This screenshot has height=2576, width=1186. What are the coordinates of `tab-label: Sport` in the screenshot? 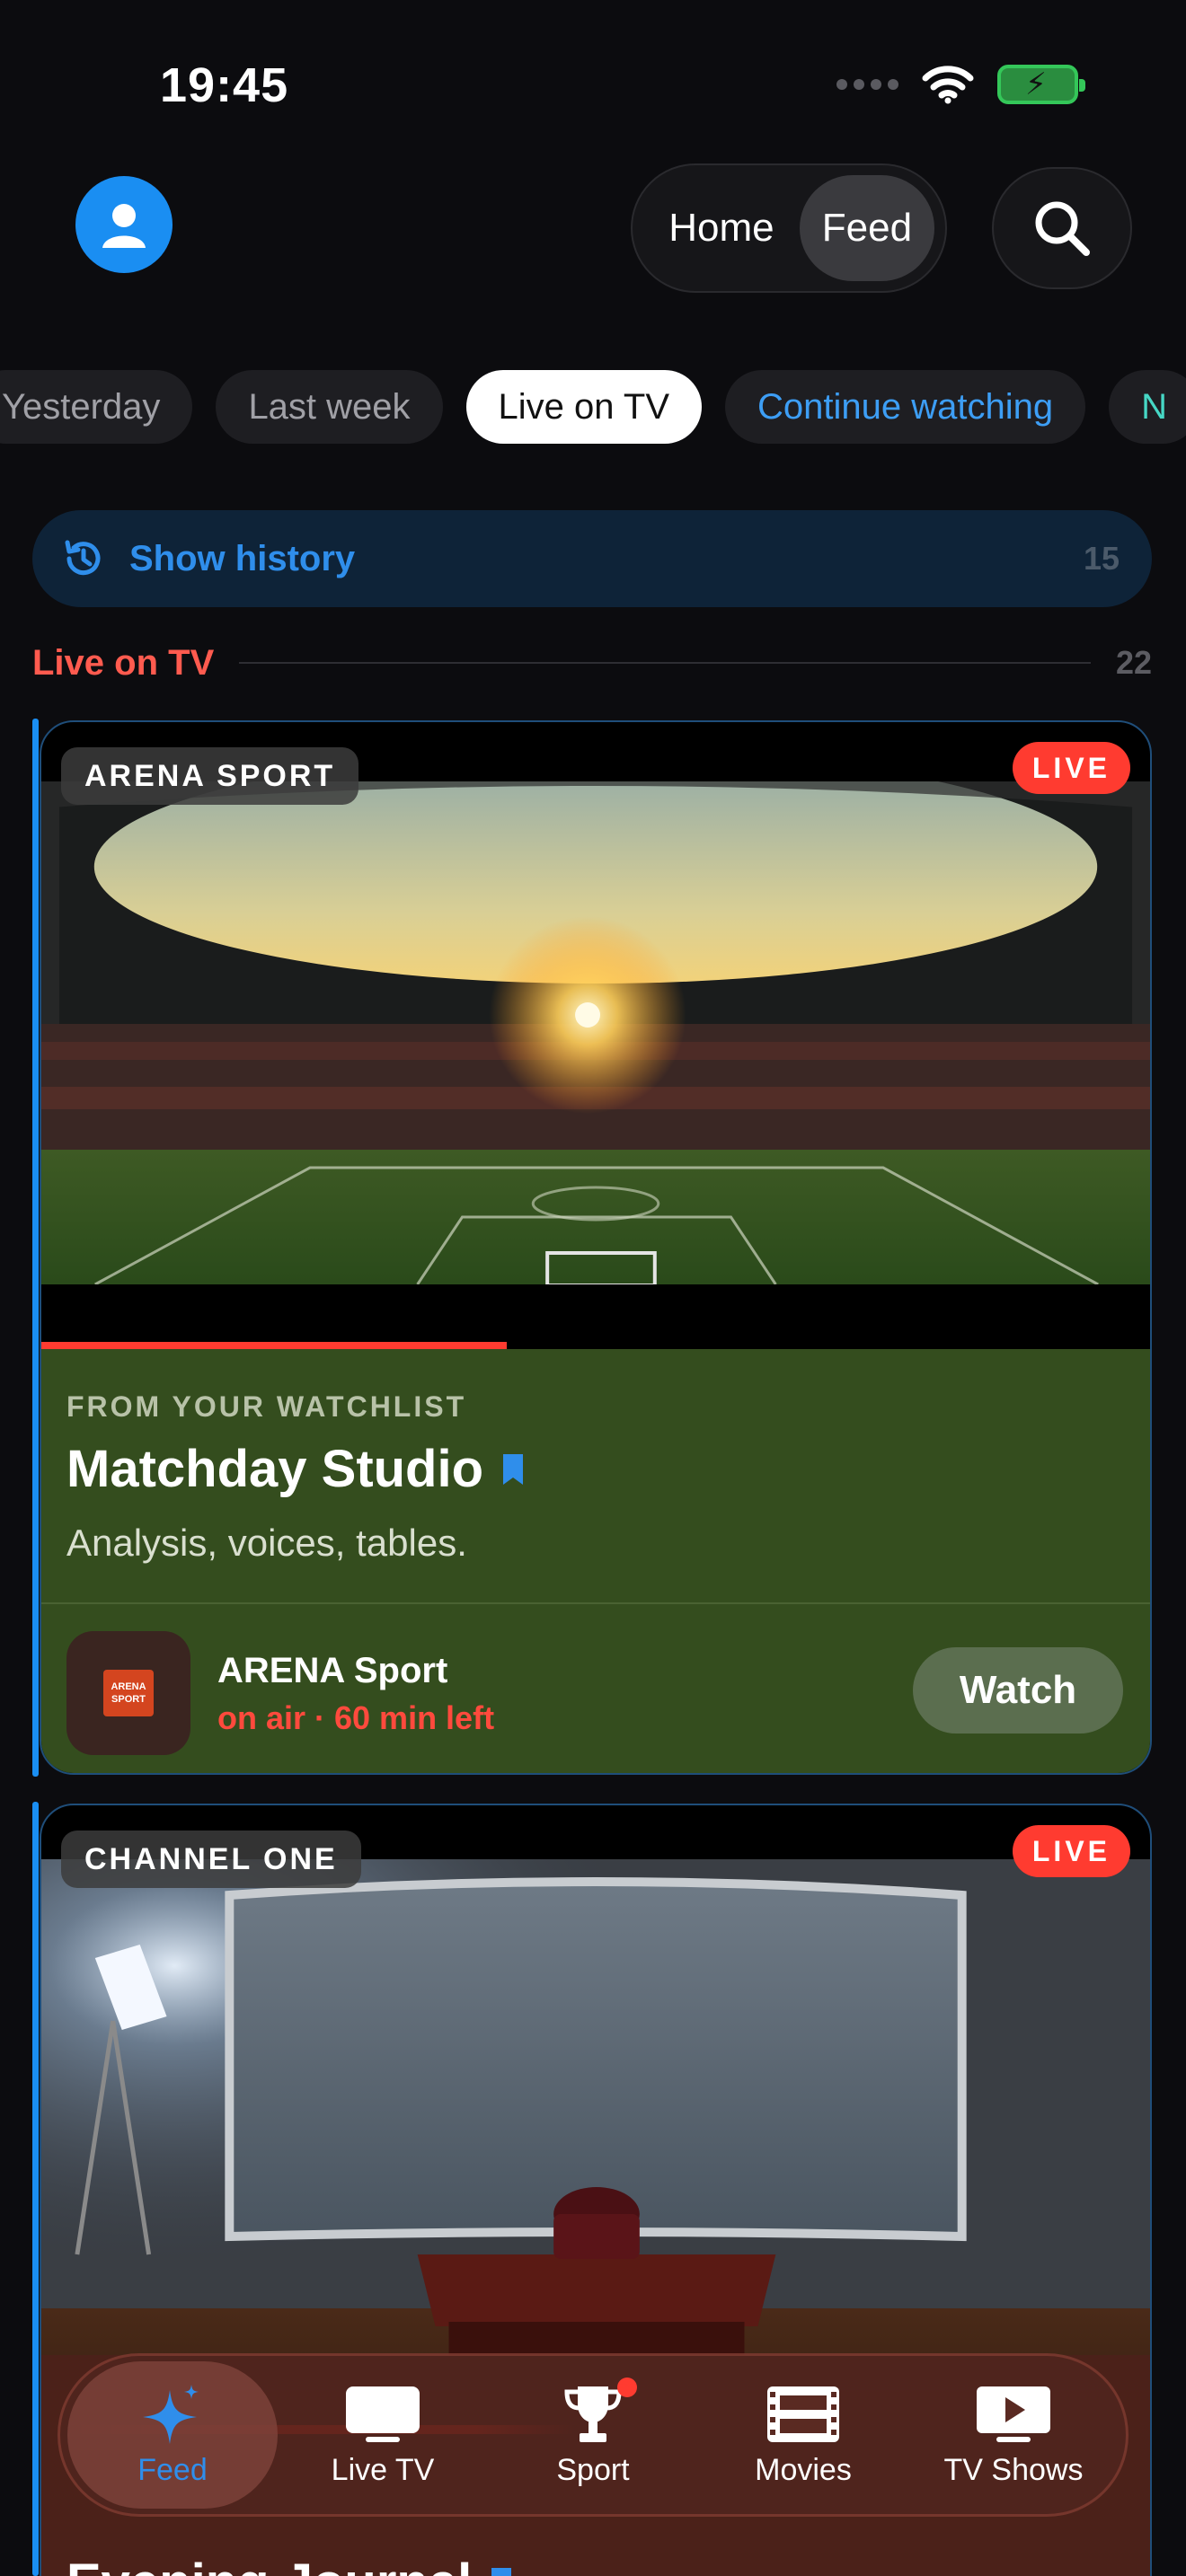 It's located at (593, 2469).